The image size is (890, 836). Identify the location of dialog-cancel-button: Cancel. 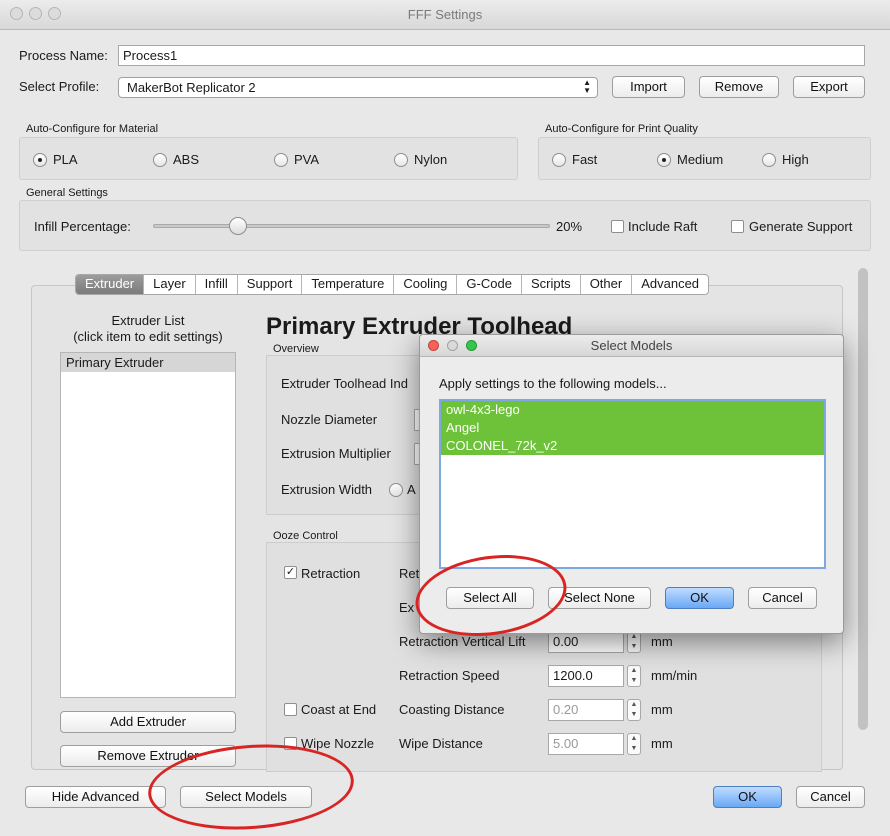
(782, 598).